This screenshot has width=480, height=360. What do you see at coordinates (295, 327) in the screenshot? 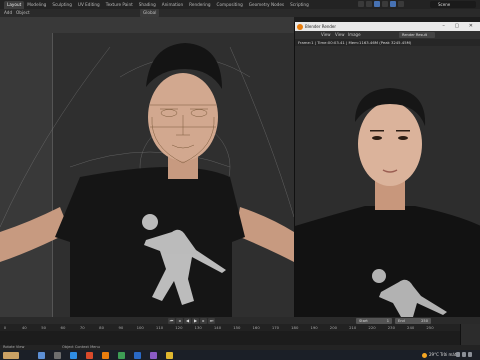
I see `ruler-tick: 180` at bounding box center [295, 327].